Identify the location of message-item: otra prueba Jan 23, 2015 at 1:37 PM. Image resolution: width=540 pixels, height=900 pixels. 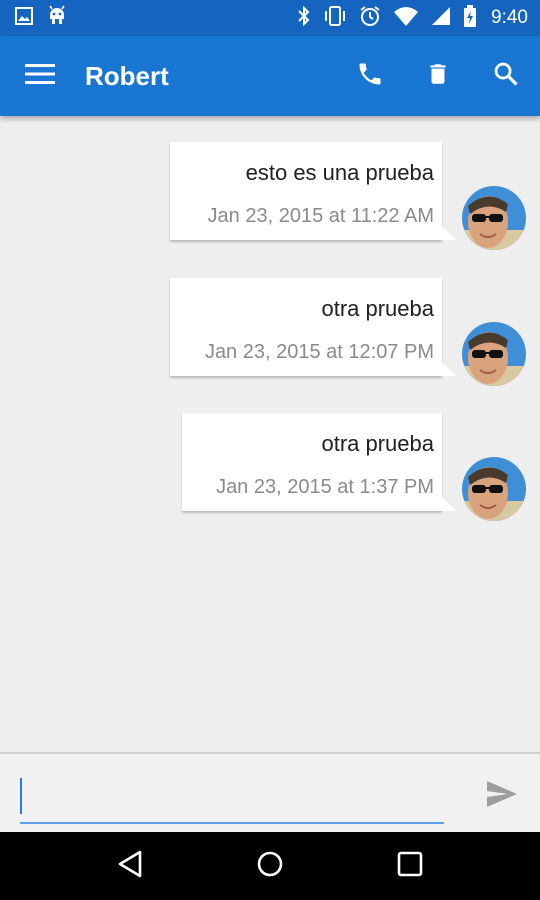
(354, 467).